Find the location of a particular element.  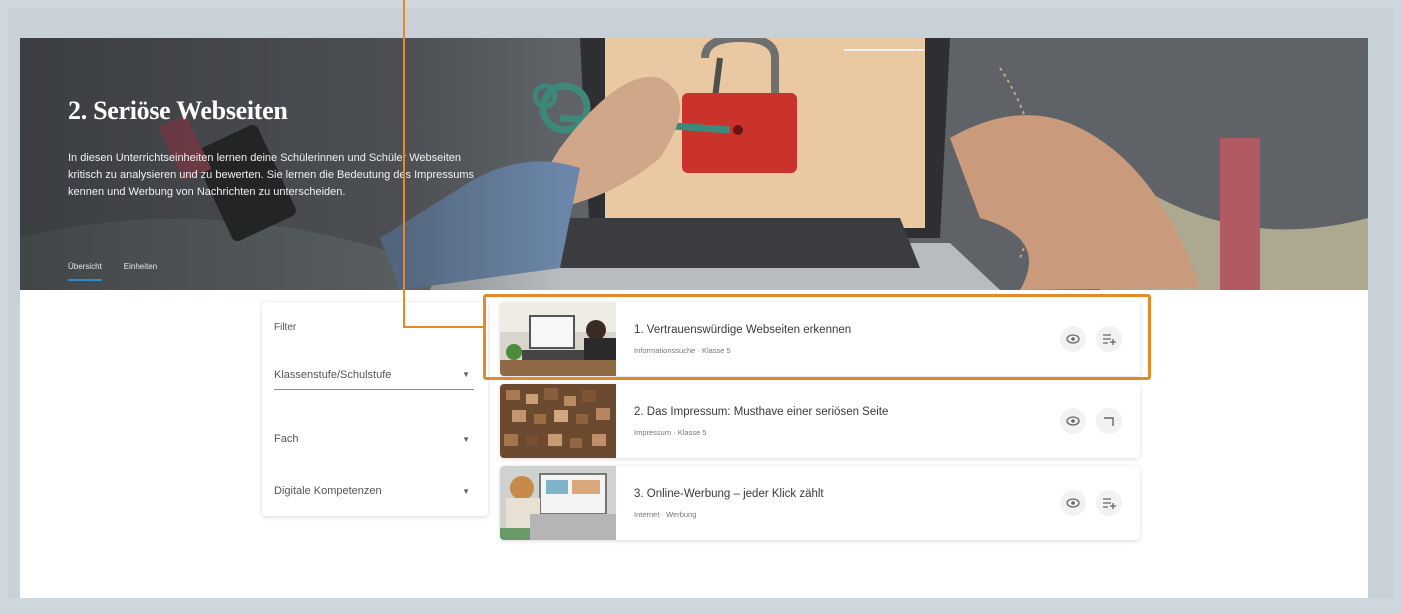

subject-select: Fach ▼ is located at coordinates (374, 439).